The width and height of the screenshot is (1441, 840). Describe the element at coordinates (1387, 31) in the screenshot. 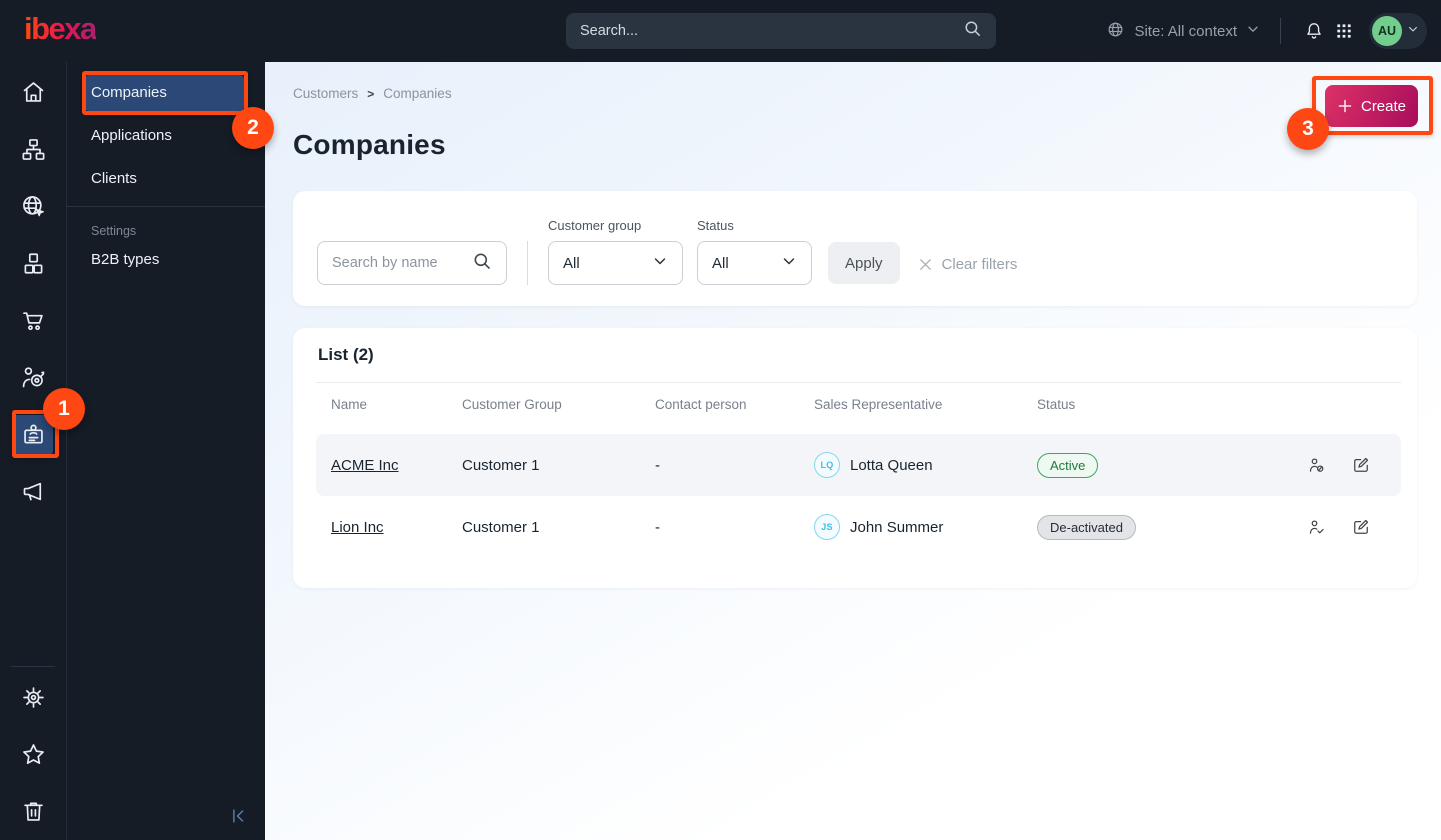

I see `user-avatar: AU` at that location.